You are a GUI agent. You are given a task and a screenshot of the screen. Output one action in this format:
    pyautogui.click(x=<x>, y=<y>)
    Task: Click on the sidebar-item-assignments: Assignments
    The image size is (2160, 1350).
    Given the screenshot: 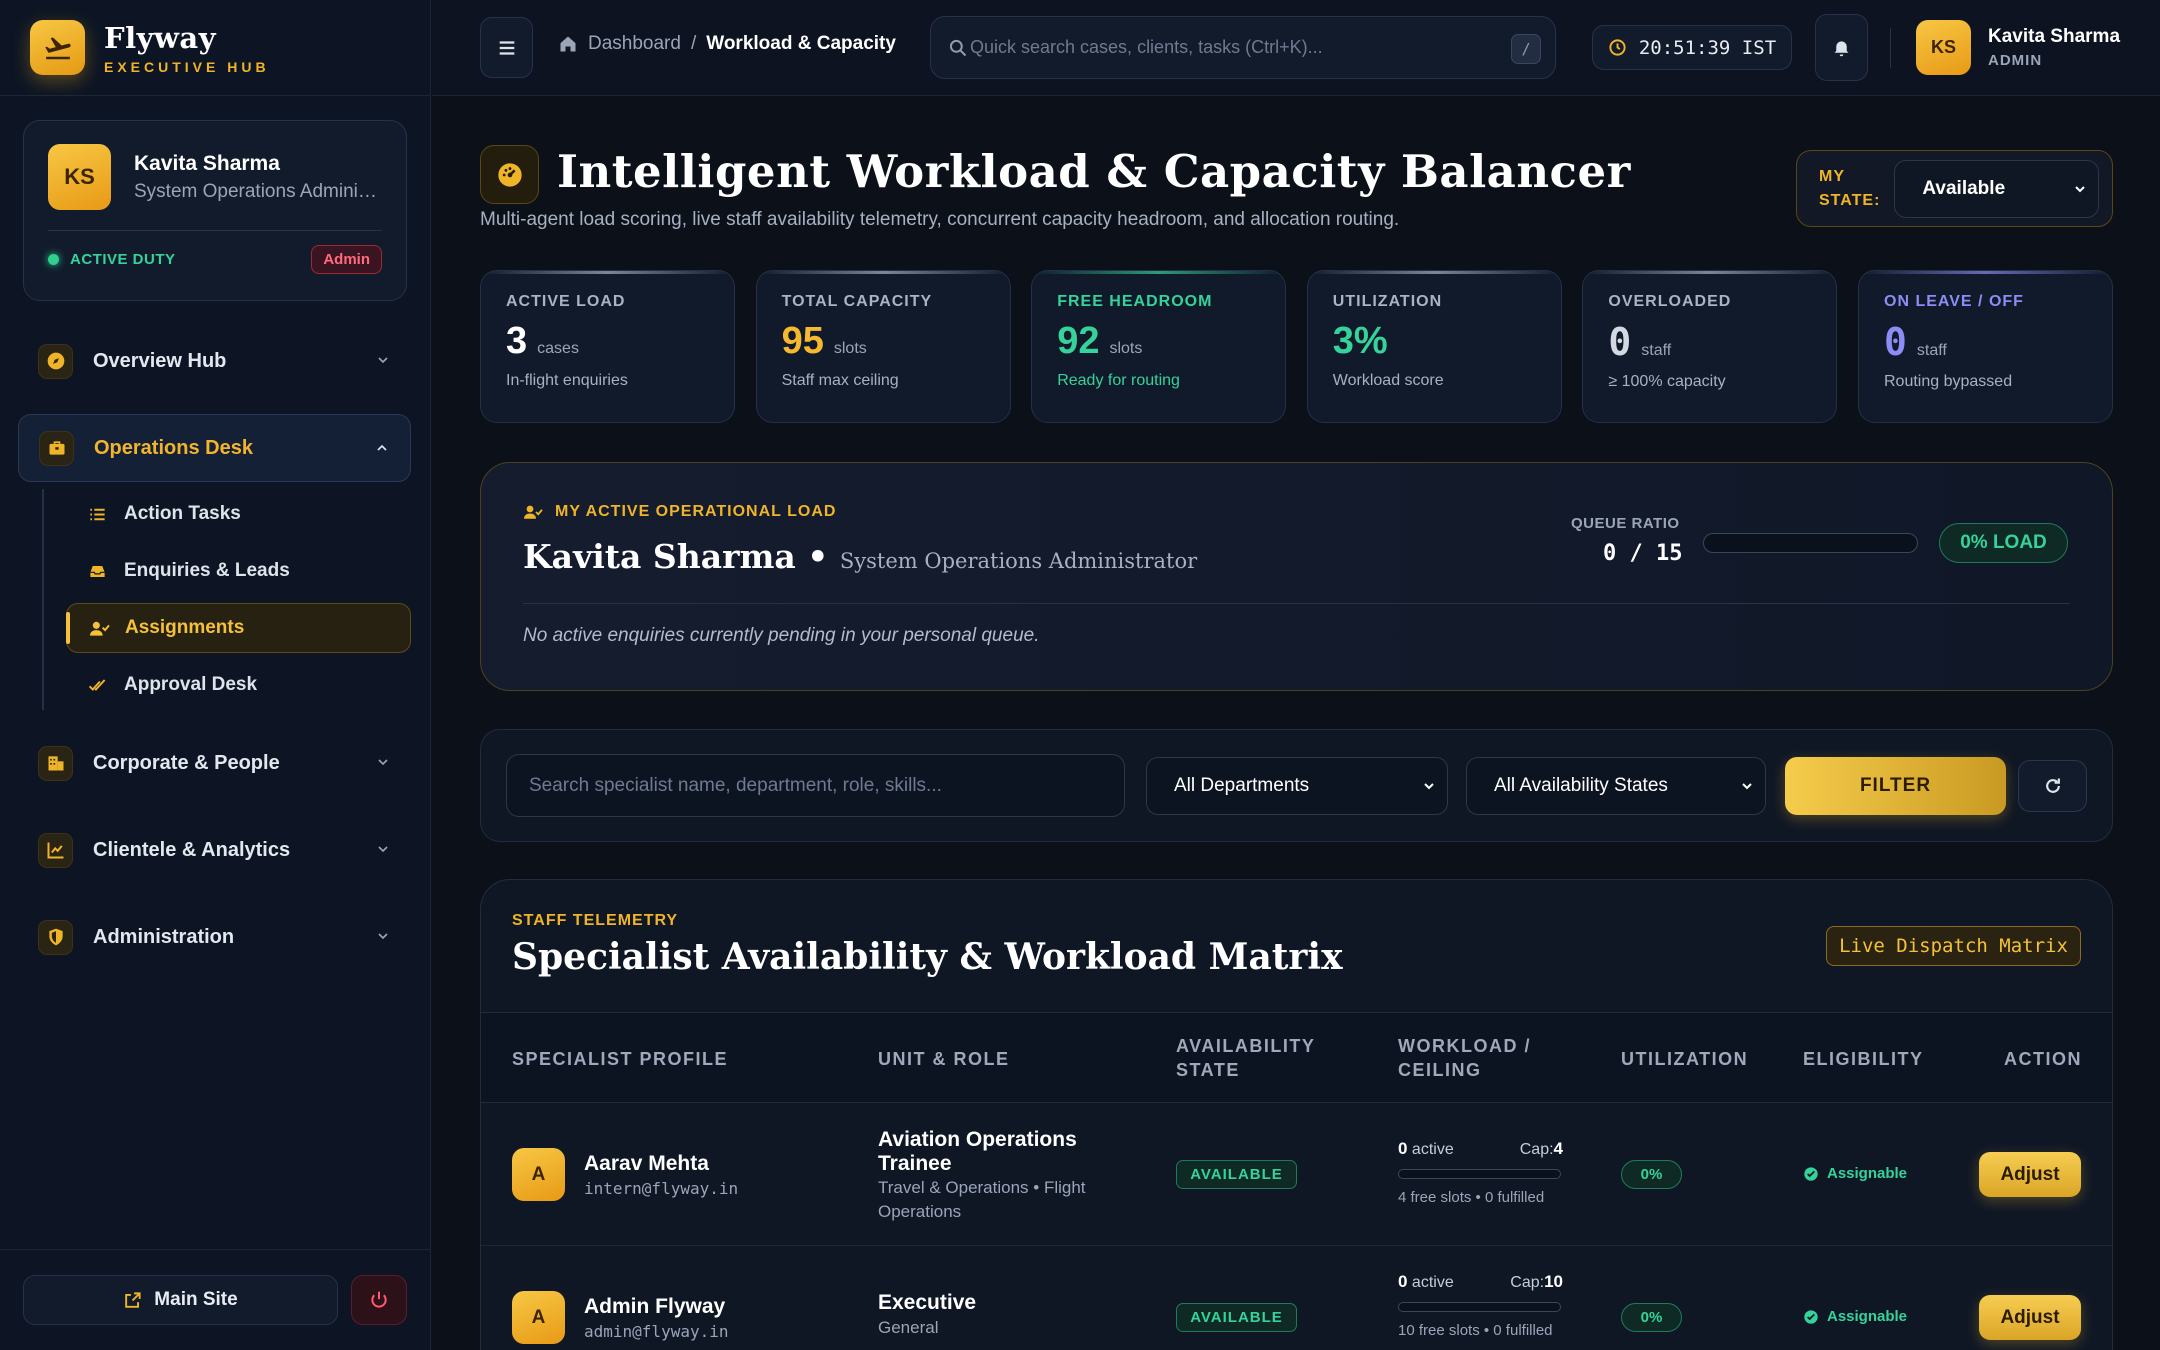 What is the action you would take?
    pyautogui.click(x=238, y=628)
    